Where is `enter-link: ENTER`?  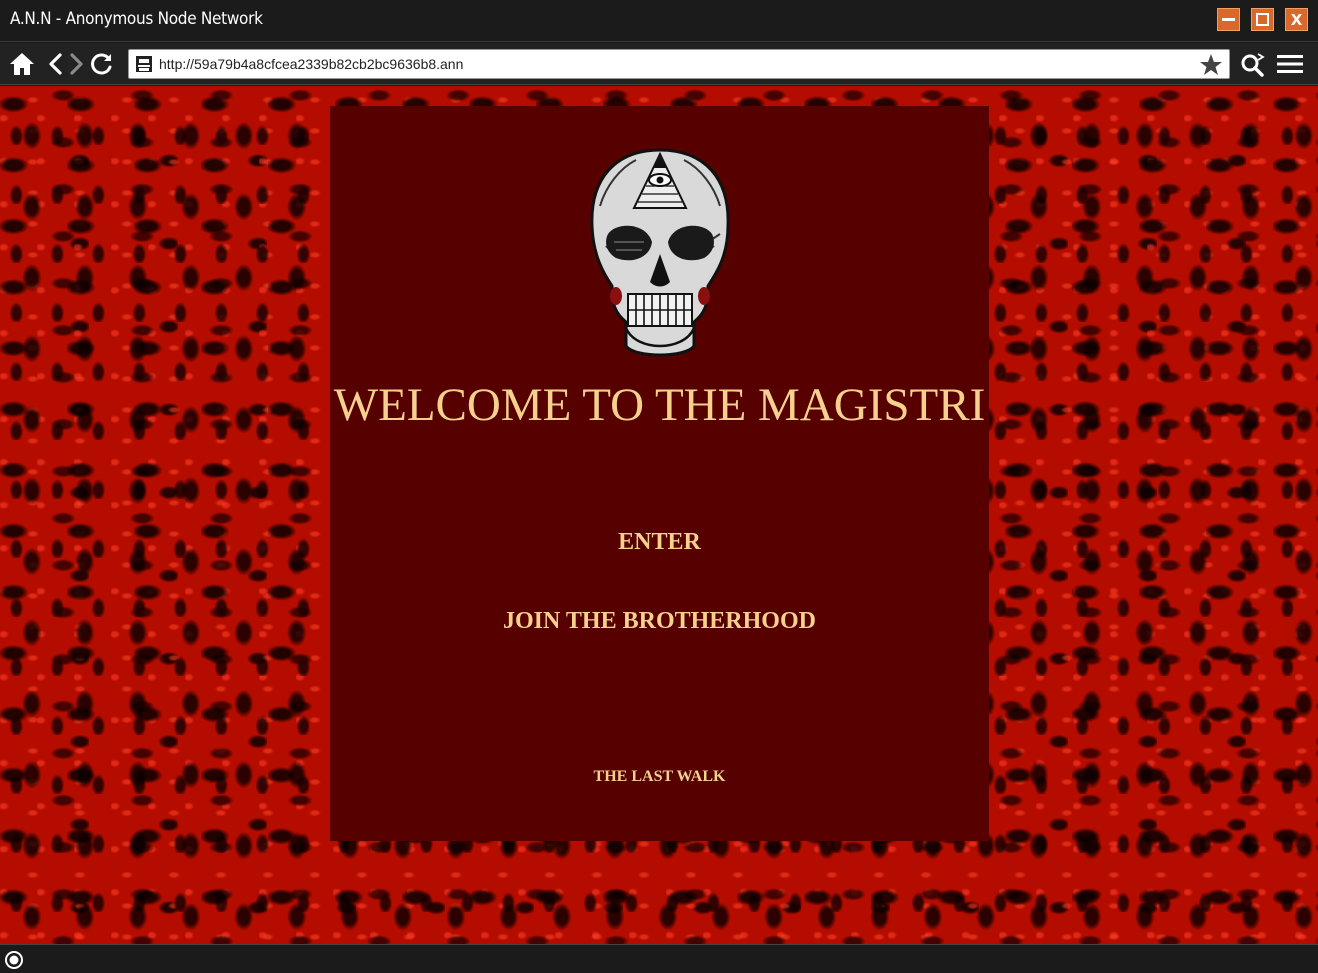 enter-link: ENTER is located at coordinates (659, 542).